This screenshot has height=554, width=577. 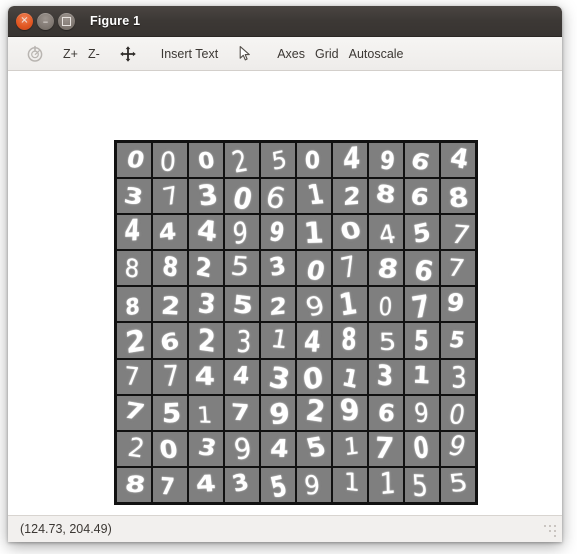 I want to click on resize-grip, so click(x=550, y=531).